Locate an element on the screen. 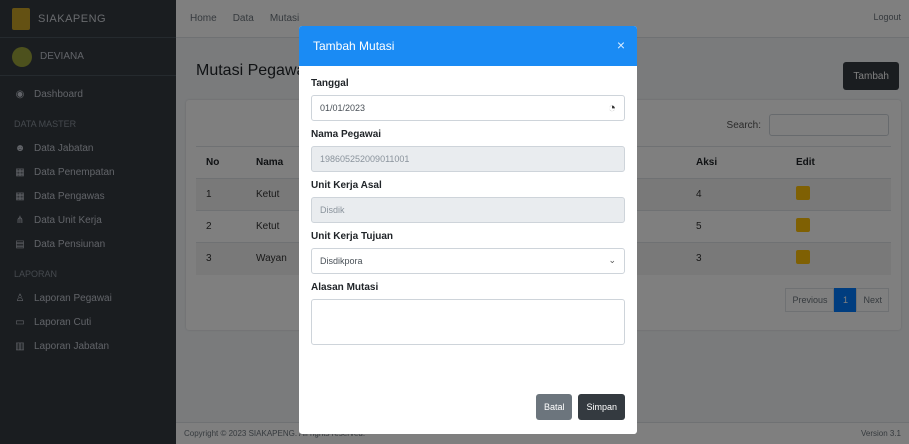 The width and height of the screenshot is (909, 444). tanggal-value: 01/01/2023 is located at coordinates (343, 108).